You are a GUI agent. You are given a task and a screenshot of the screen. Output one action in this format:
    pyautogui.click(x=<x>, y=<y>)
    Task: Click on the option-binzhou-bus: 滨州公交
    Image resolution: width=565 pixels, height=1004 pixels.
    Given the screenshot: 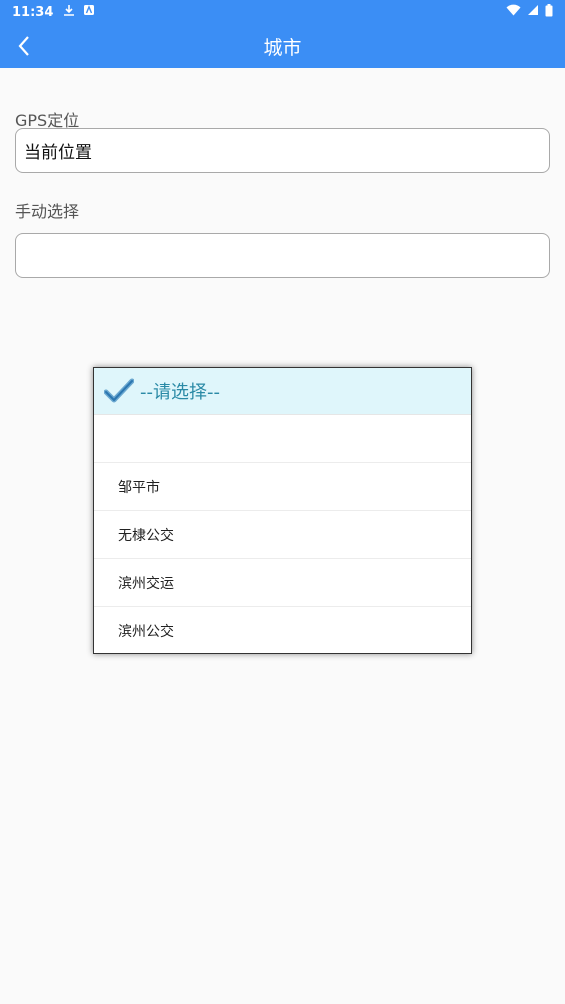 What is the action you would take?
    pyautogui.click(x=282, y=631)
    